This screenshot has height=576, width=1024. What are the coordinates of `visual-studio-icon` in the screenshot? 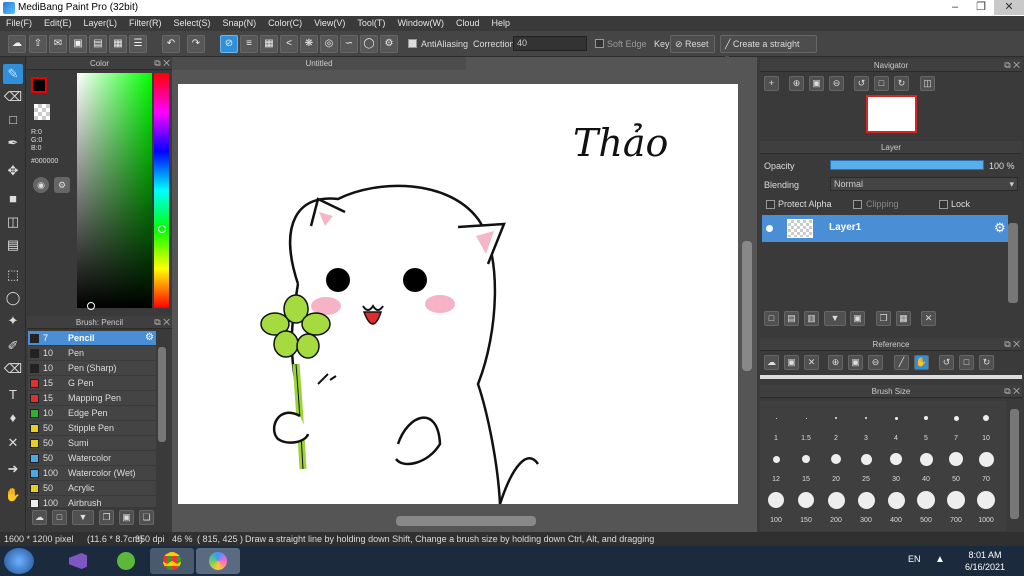 It's located at (78, 561).